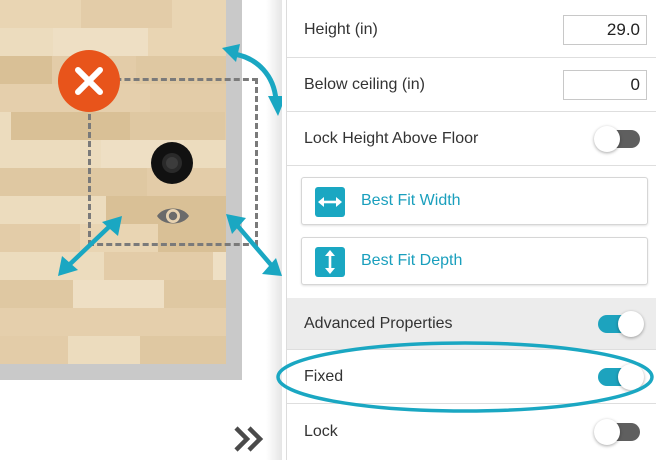 The width and height of the screenshot is (656, 460). What do you see at coordinates (474, 261) in the screenshot?
I see `best-fit-depth-button: Best Fit Depth` at bounding box center [474, 261].